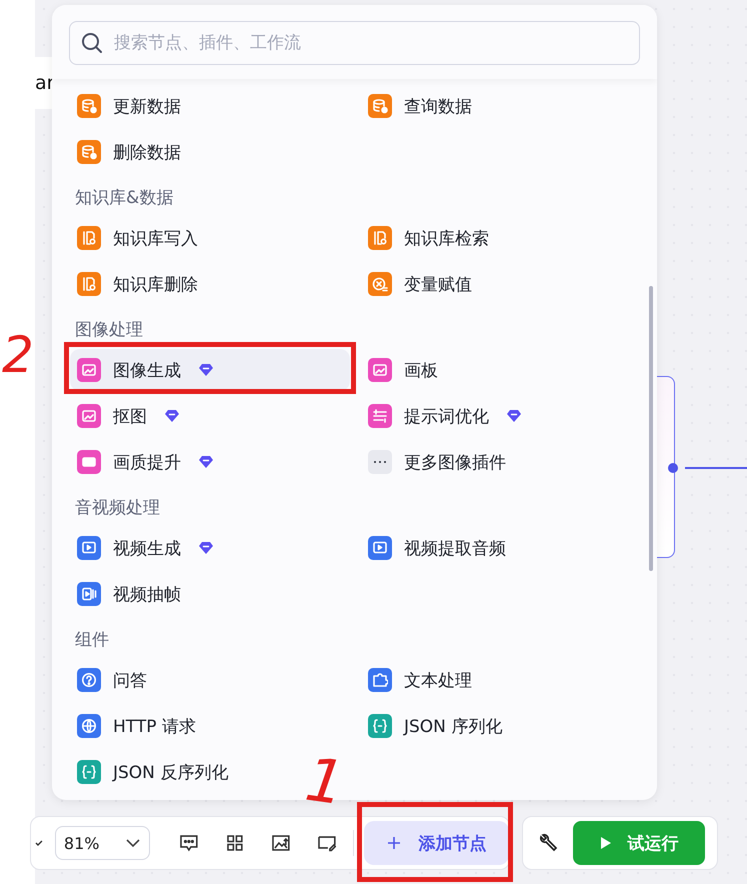 This screenshot has height=884, width=747. Describe the element at coordinates (354, 43) in the screenshot. I see `search-field: 搜索节点、插件、工作流` at that location.